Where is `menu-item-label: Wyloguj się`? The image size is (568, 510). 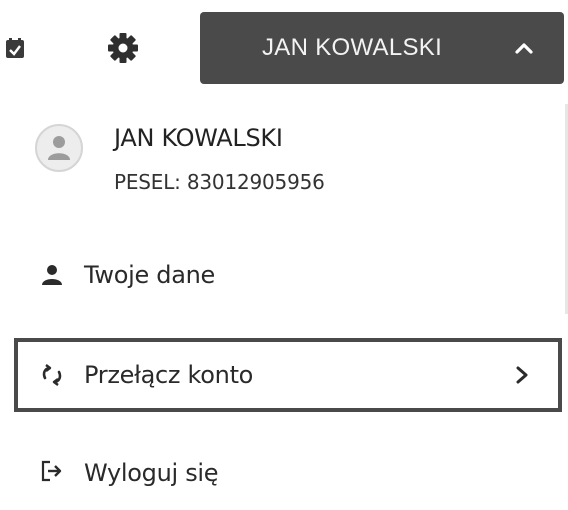
menu-item-label: Wyloguj się is located at coordinates (151, 473).